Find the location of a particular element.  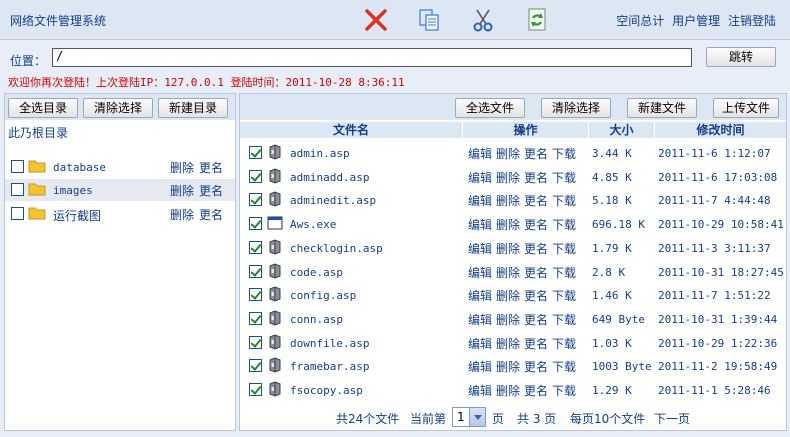

file-name: framebar.asp is located at coordinates (329, 366).